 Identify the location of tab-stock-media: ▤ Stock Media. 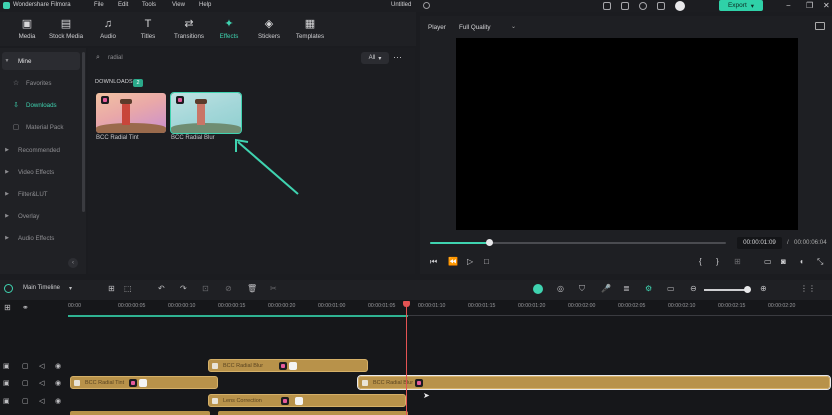
(66, 30).